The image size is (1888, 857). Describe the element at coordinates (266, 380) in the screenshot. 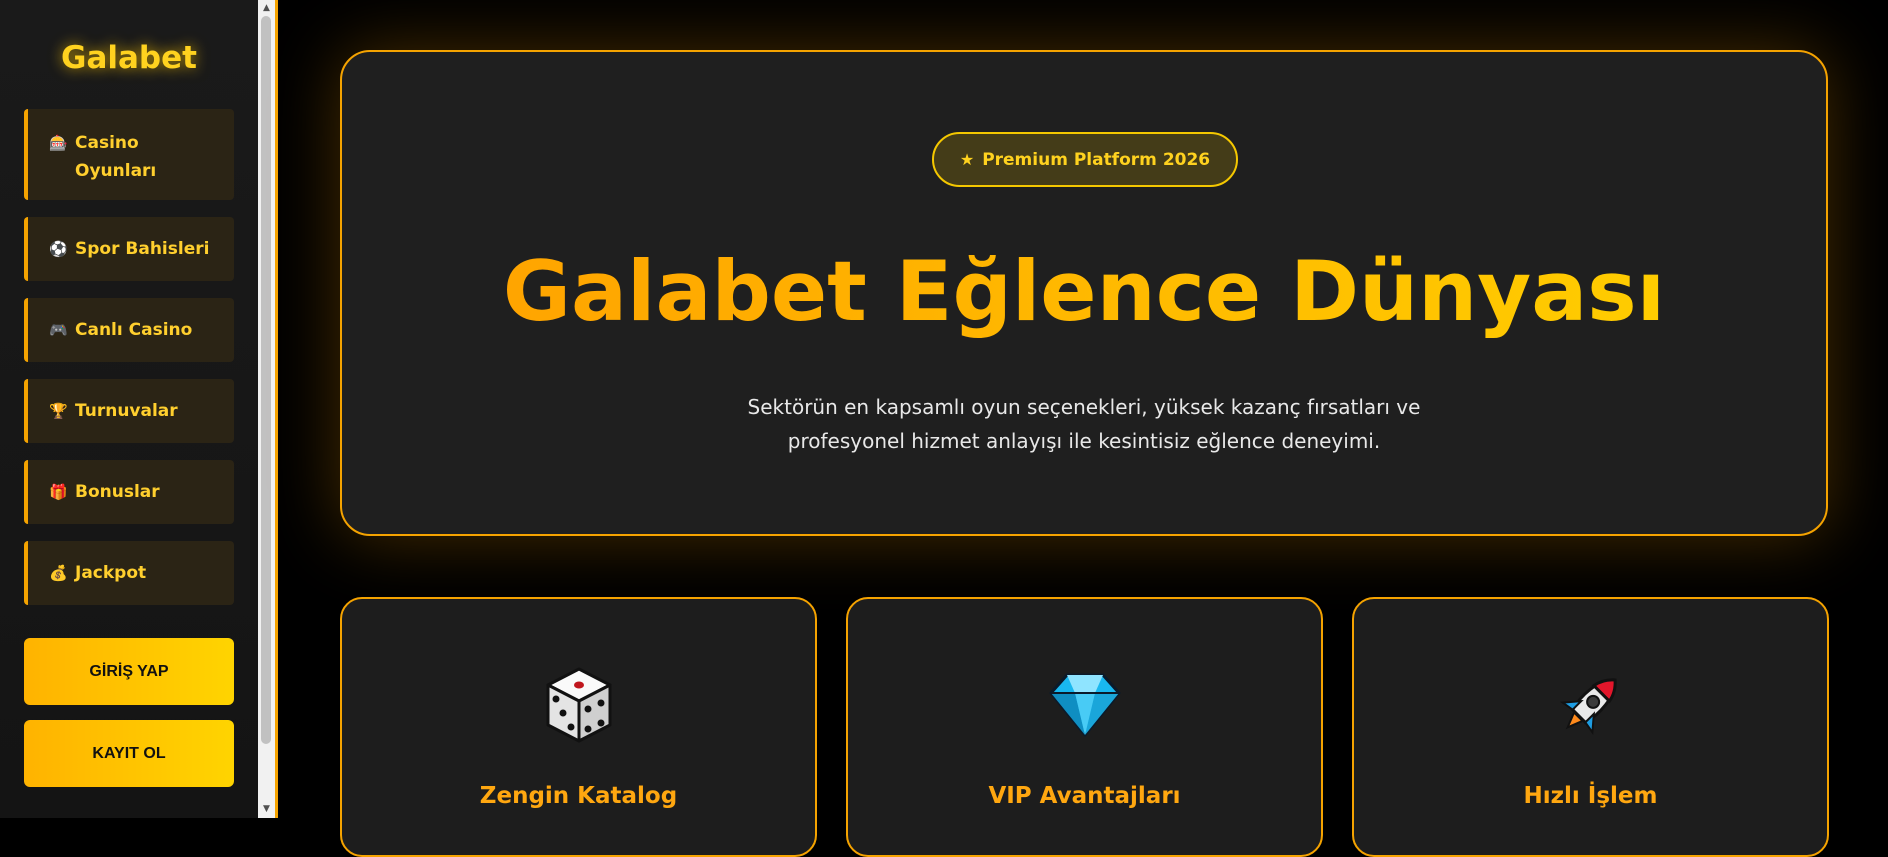

I see `scroll-thumb` at that location.